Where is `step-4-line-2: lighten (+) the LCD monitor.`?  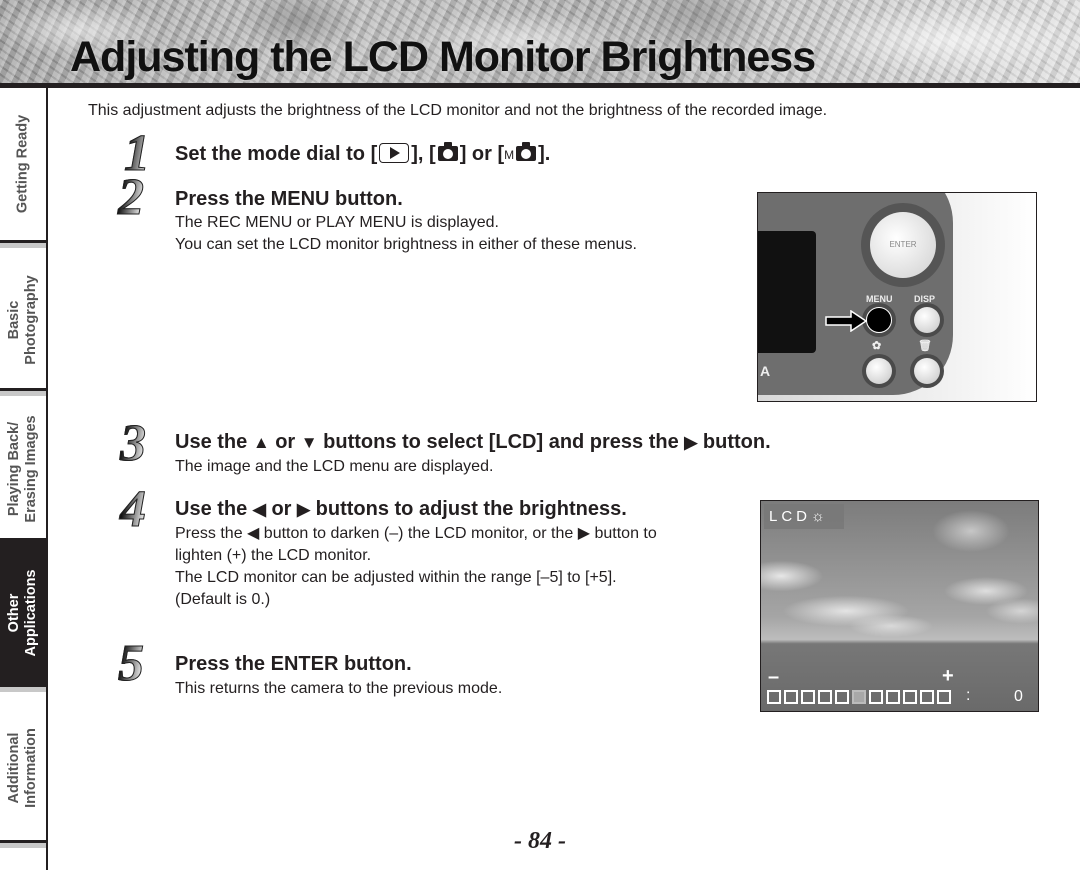
step-4-line-2: lighten (+) the LCD monitor. is located at coordinates (273, 555).